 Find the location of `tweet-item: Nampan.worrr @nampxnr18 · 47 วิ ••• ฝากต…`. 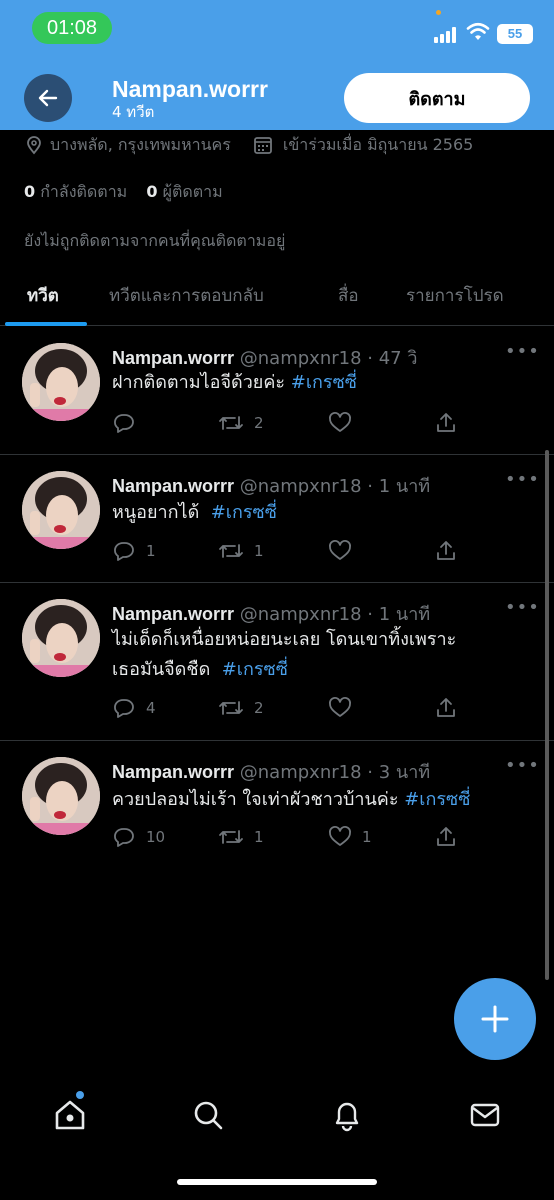

tweet-item: Nampan.worrr @nampxnr18 · 47 วิ ••• ฝากต… is located at coordinates (277, 391).